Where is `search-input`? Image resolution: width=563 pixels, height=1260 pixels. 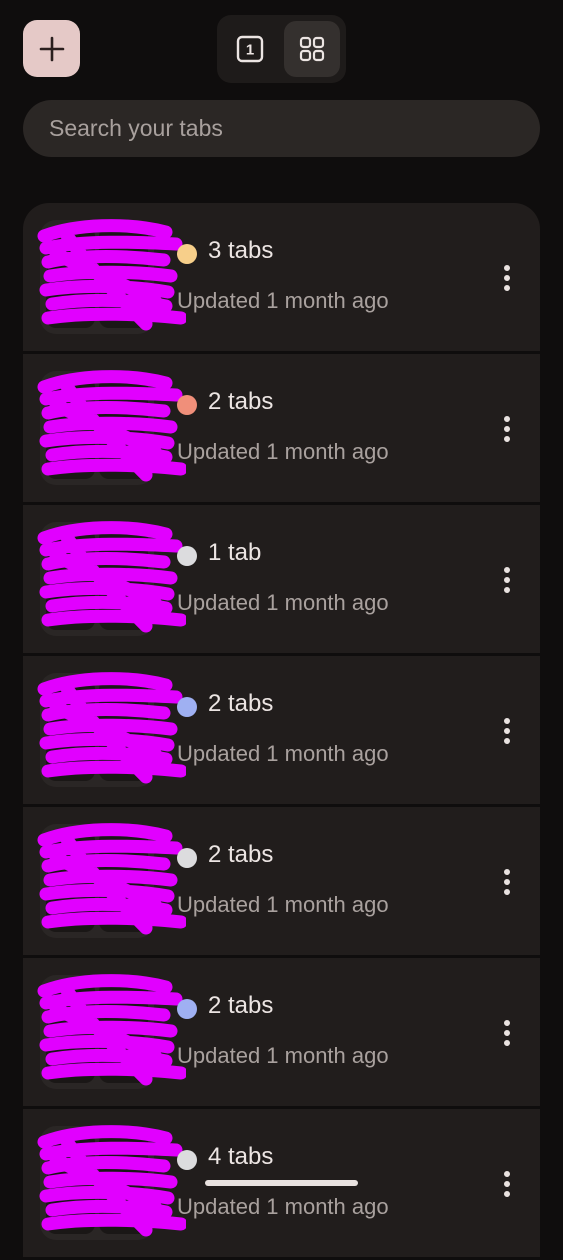 search-input is located at coordinates (293, 128).